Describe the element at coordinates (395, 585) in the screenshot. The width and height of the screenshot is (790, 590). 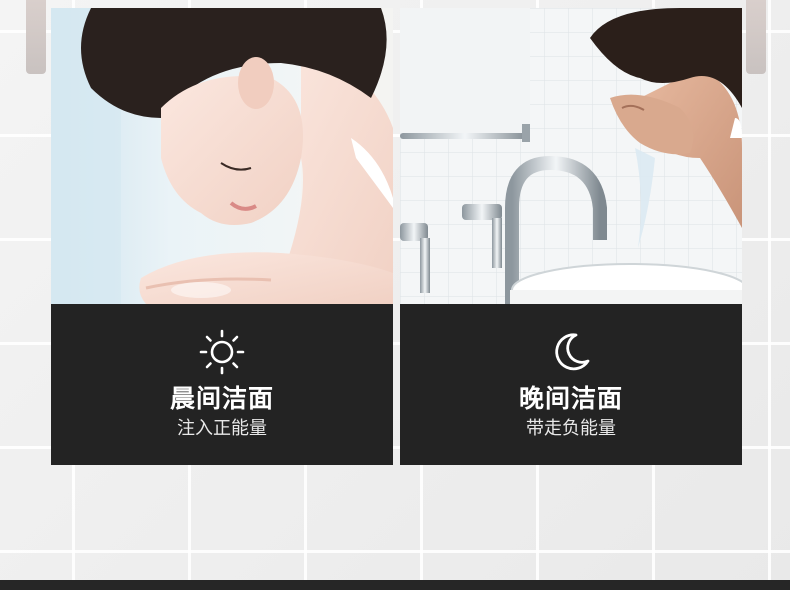
I see `bottom-bar` at that location.